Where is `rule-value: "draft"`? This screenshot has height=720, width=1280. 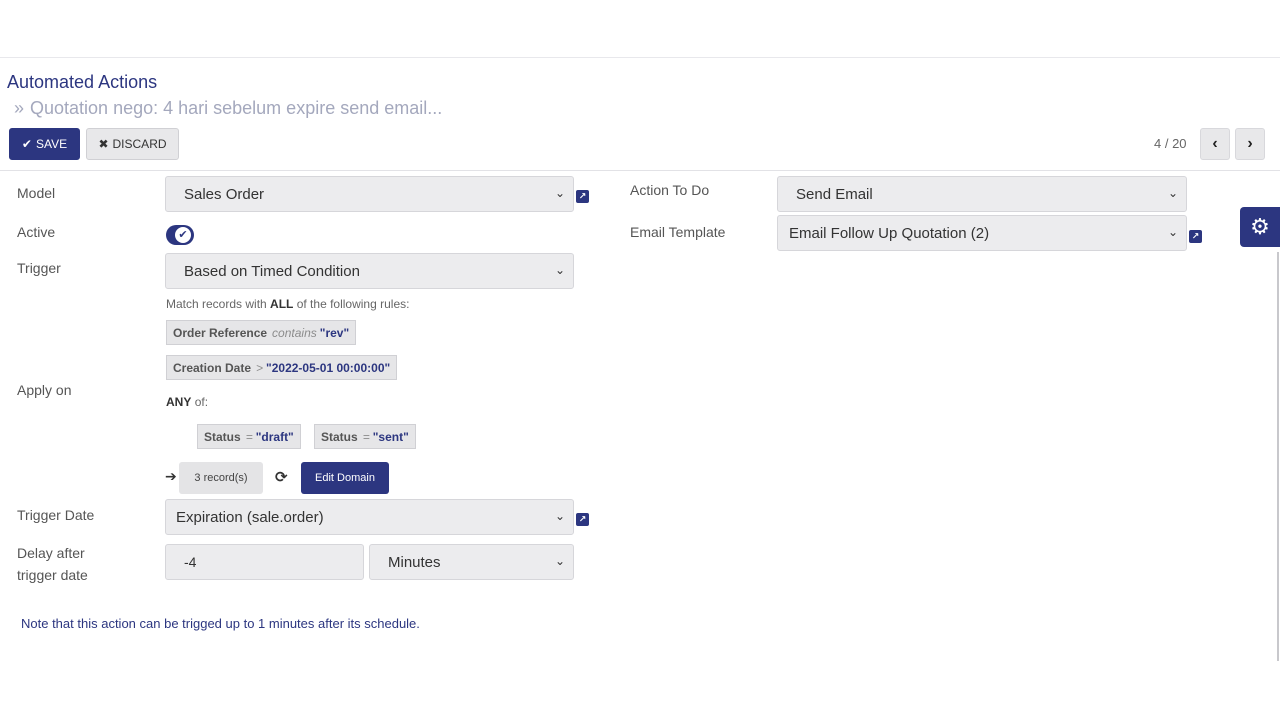
rule-value: "draft" is located at coordinates (274, 436).